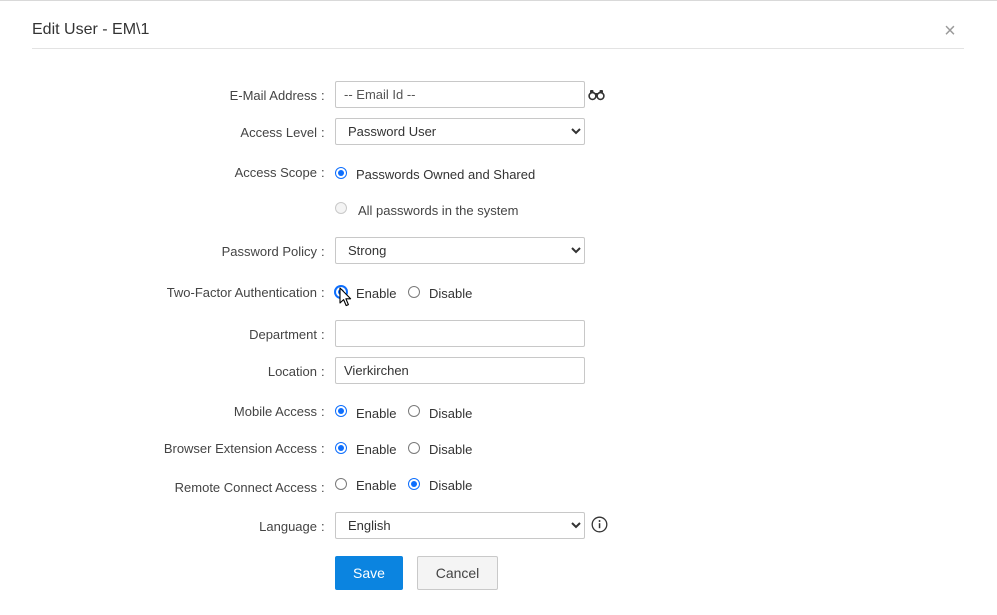  What do you see at coordinates (275, 411) in the screenshot?
I see `mobile-access-label: Mobile Access` at bounding box center [275, 411].